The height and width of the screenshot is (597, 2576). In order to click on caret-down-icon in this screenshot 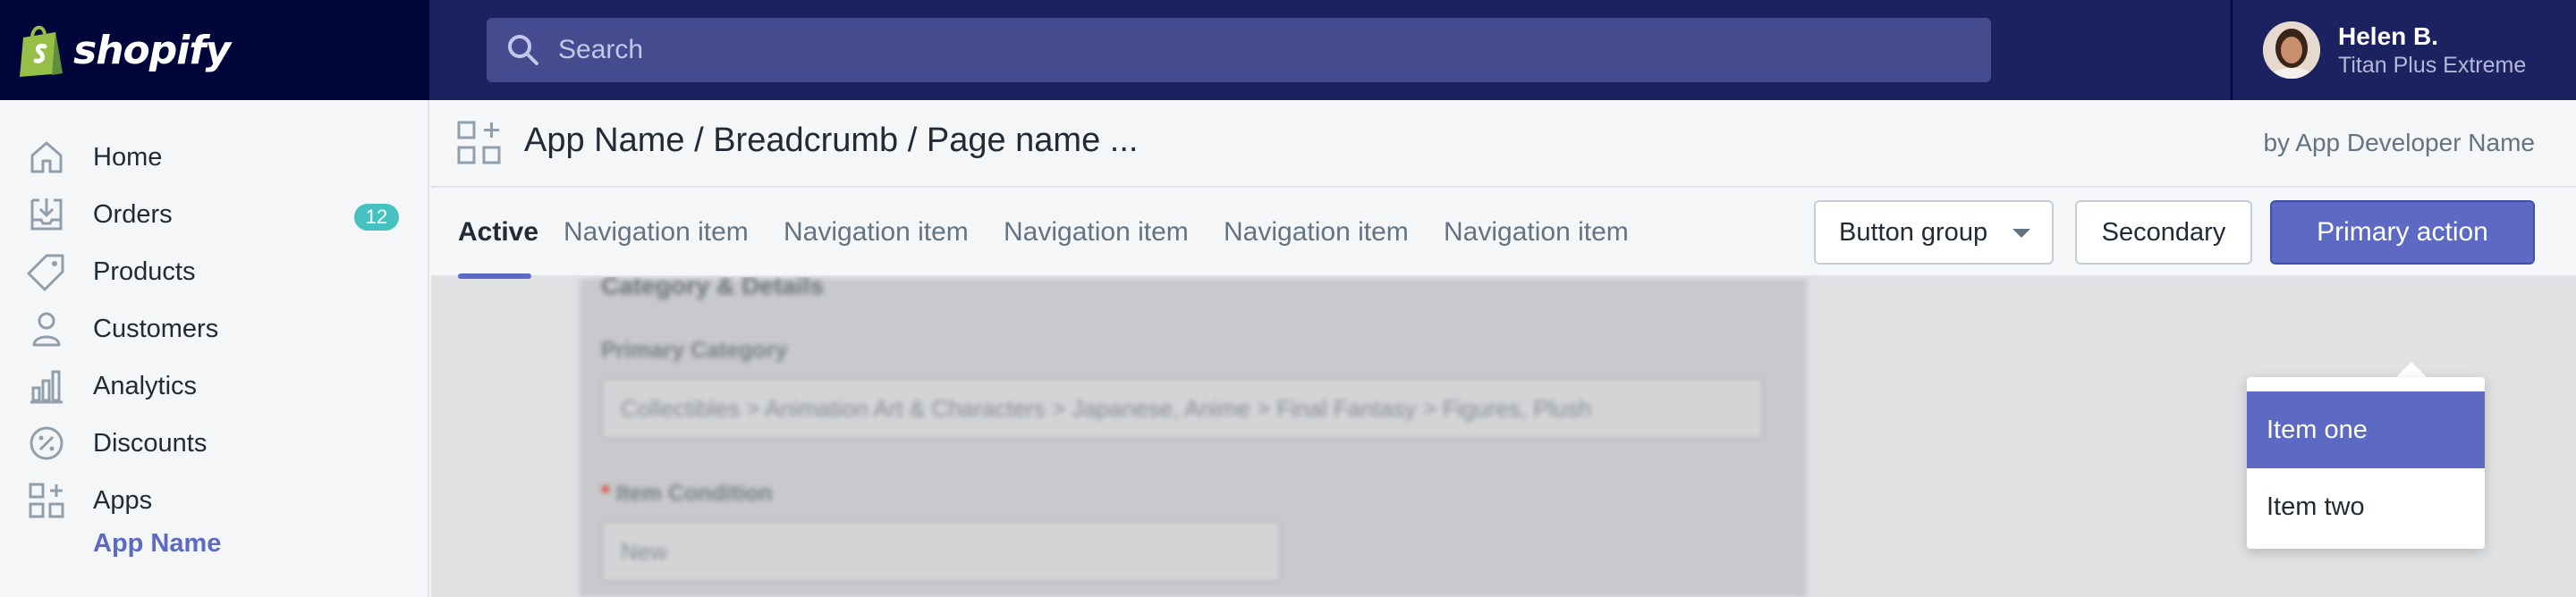, I will do `click(2021, 233)`.